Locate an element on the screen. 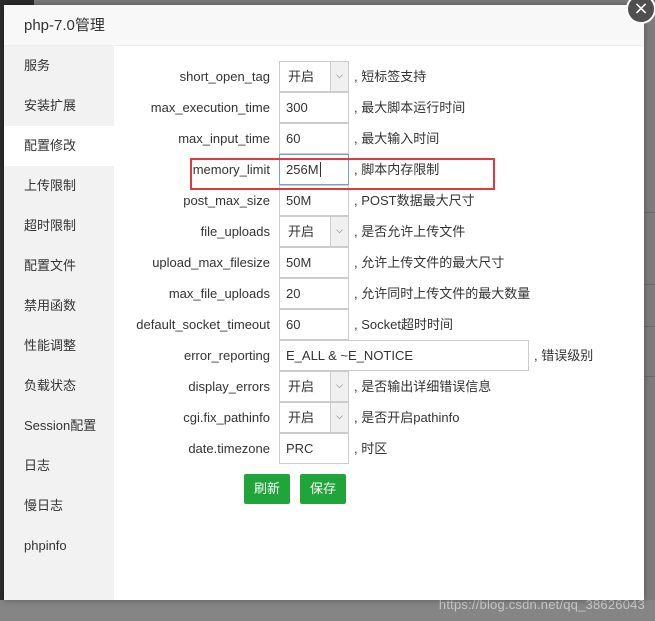 The height and width of the screenshot is (621, 655). form-row-max-input-time: max_input_time 60 , 最大输入时间 is located at coordinates (379, 138).